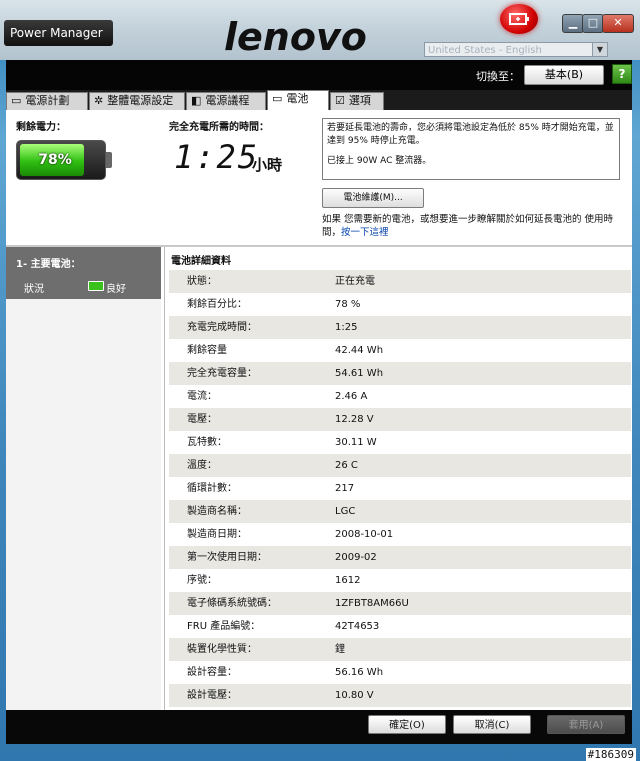  I want to click on battery-alert-icon, so click(519, 19).